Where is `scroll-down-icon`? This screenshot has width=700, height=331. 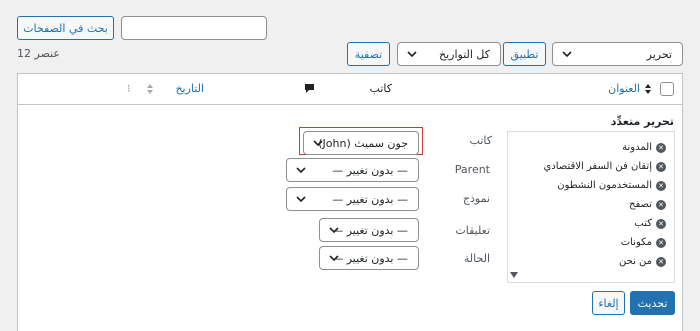
scroll-down-icon is located at coordinates (514, 275).